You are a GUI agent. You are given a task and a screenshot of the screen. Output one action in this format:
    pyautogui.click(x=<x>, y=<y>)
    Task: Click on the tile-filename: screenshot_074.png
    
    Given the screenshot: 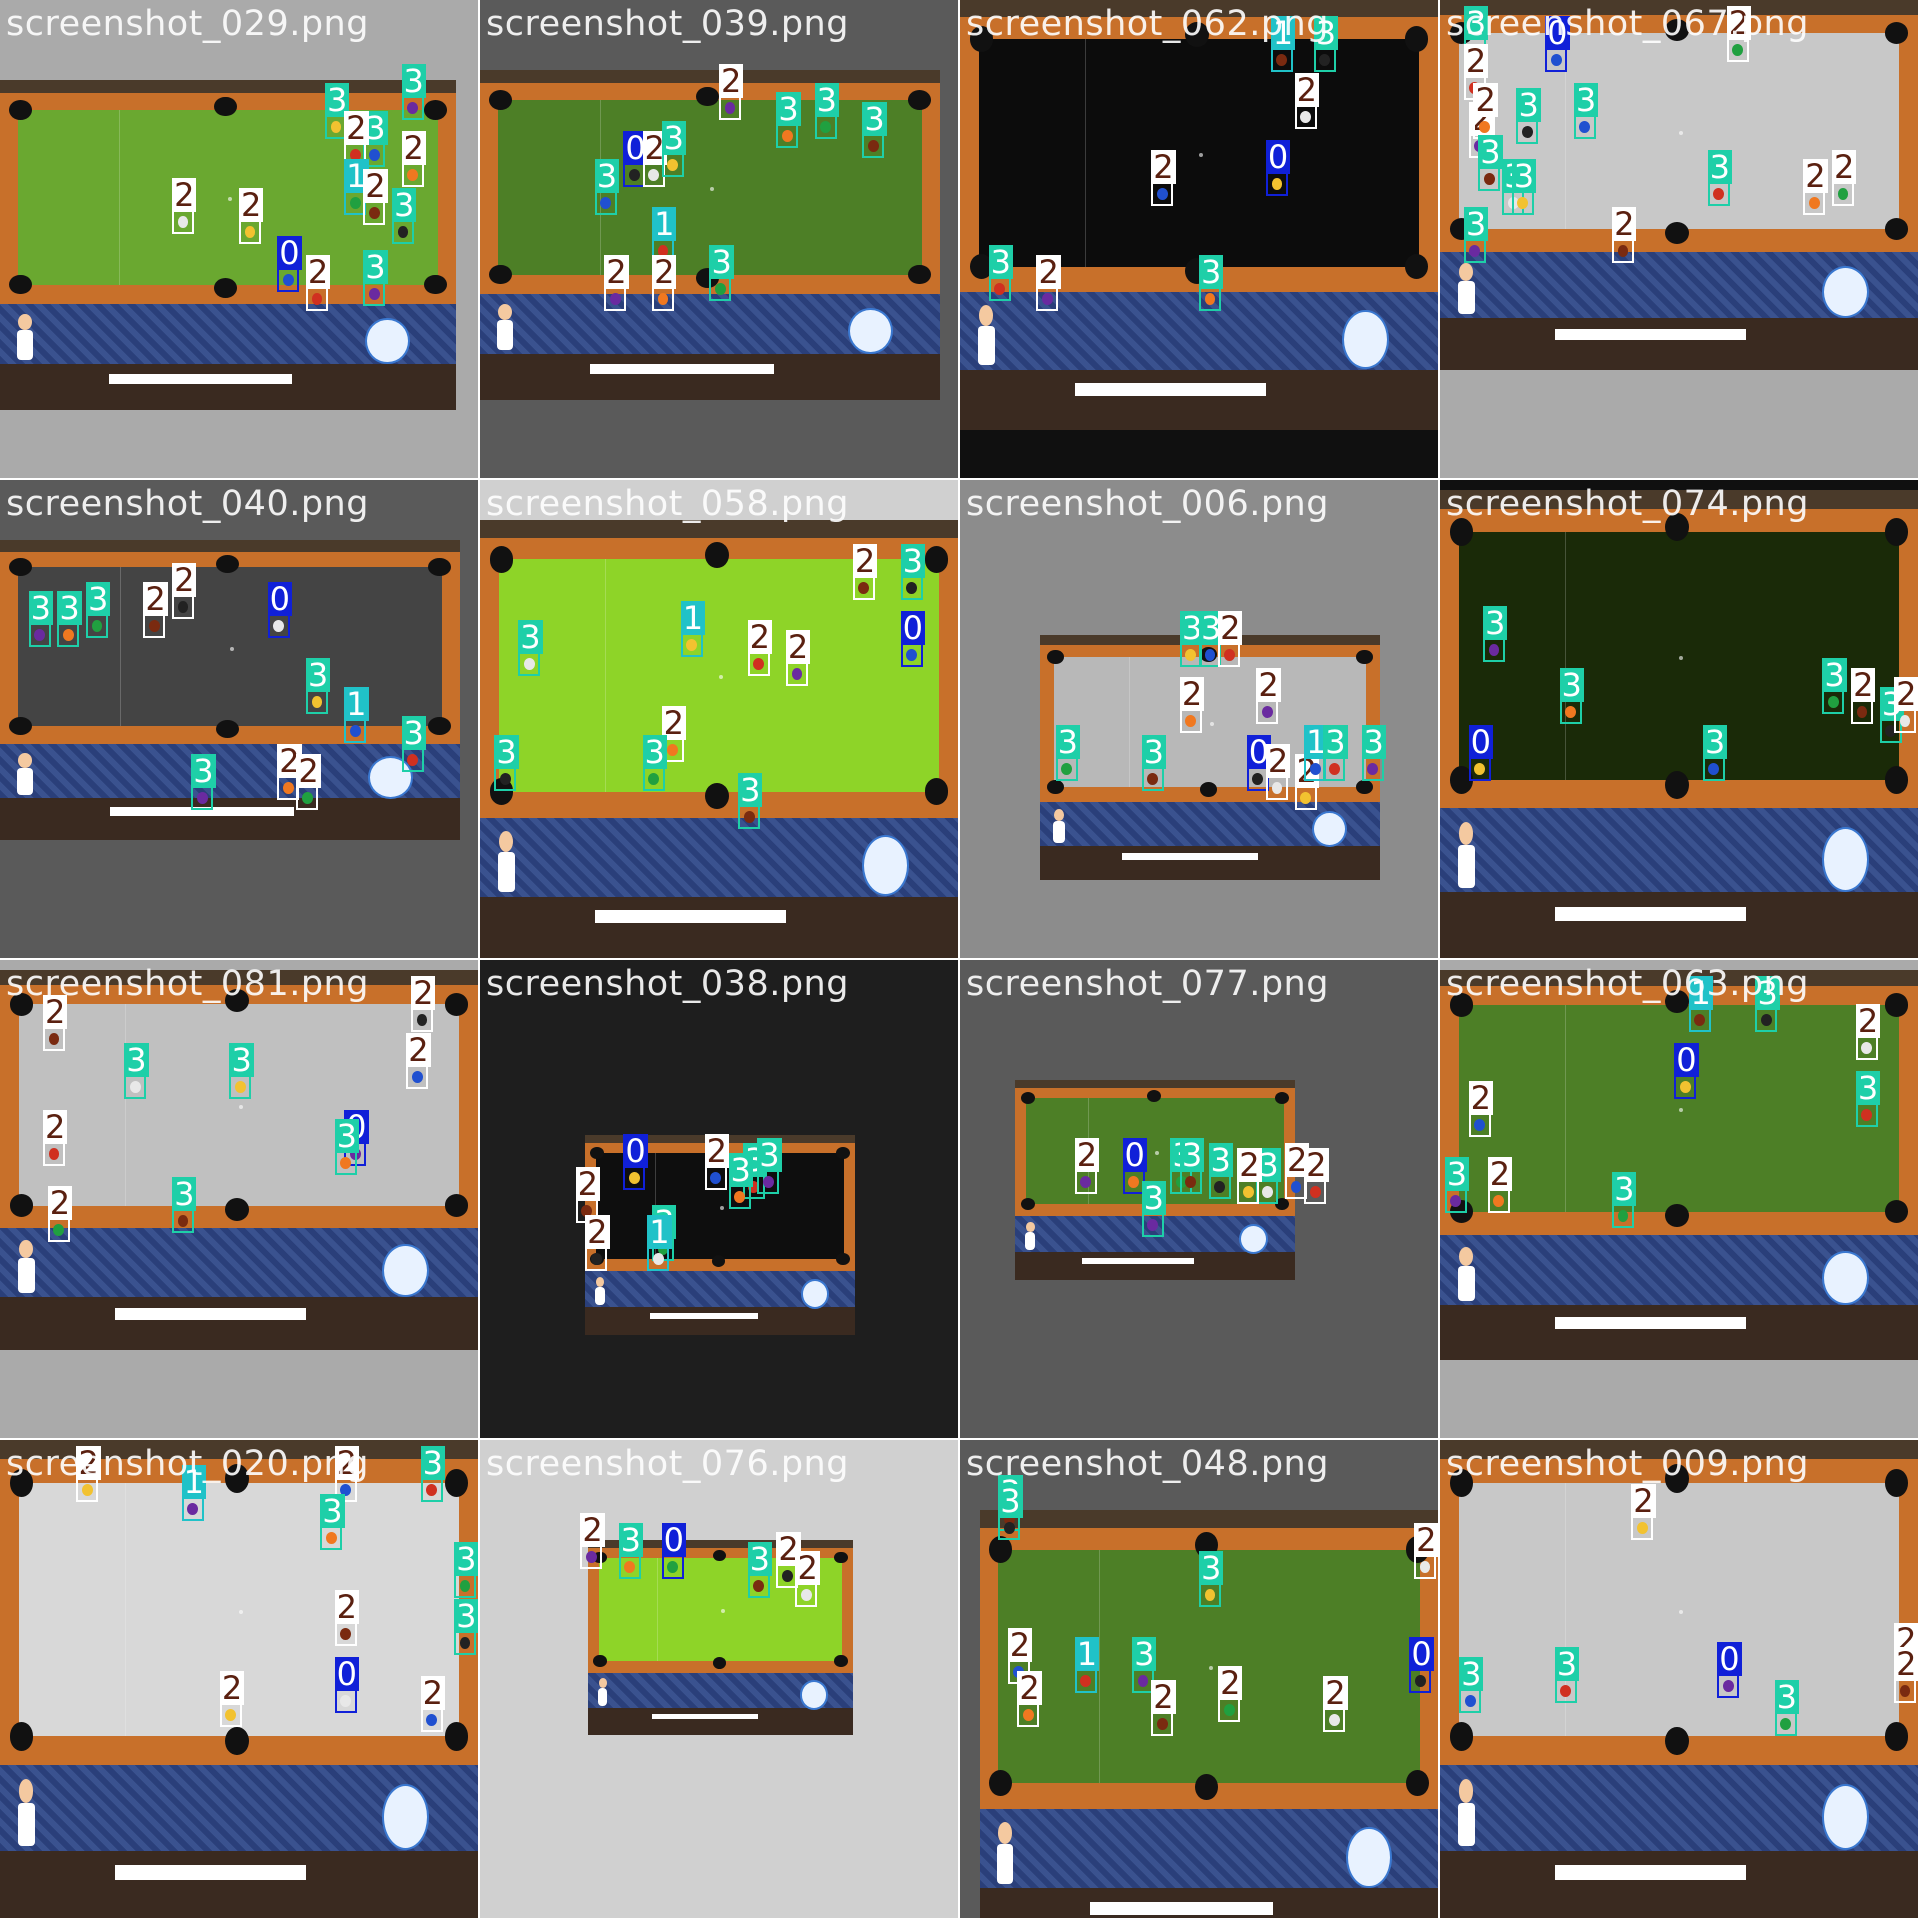 What is the action you would take?
    pyautogui.click(x=1627, y=504)
    